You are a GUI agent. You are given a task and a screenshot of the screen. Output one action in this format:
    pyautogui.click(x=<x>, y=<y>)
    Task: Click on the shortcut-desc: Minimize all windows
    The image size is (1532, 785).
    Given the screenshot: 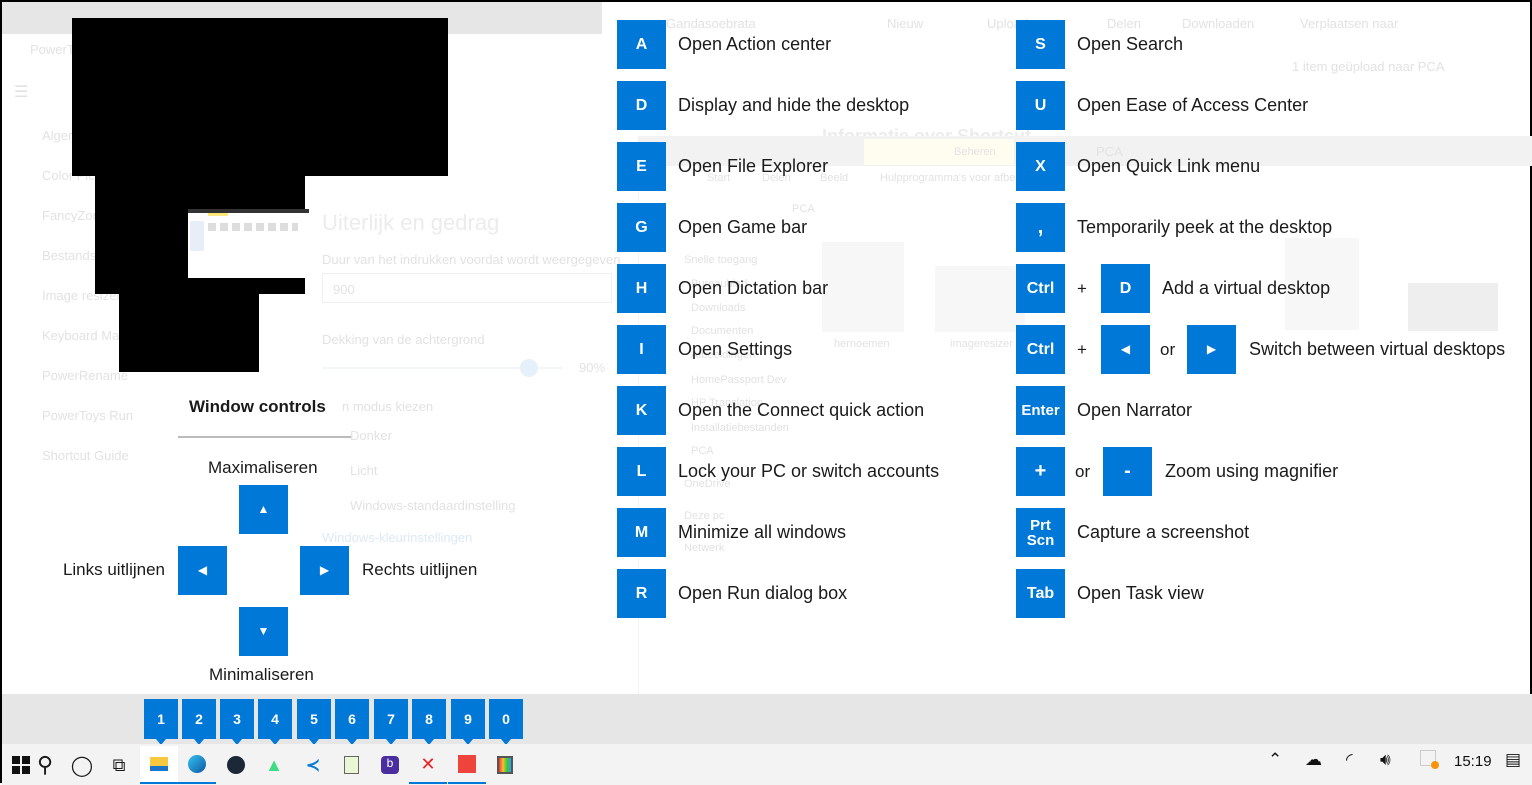 What is the action you would take?
    pyautogui.click(x=762, y=532)
    